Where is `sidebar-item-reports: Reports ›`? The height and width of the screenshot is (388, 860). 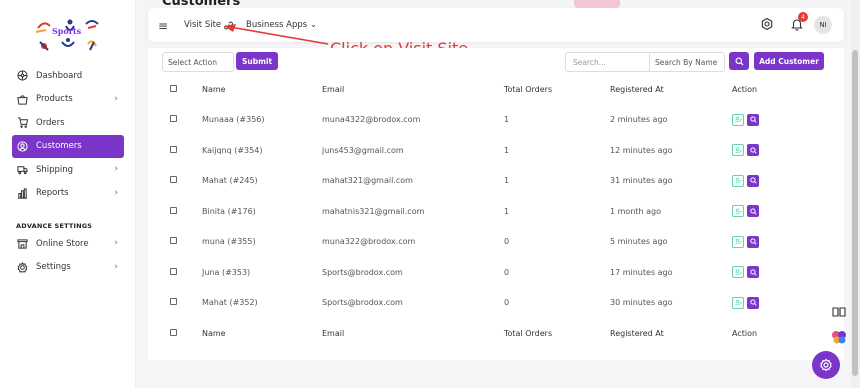
sidebar-item-reports: Reports › is located at coordinates (68, 194).